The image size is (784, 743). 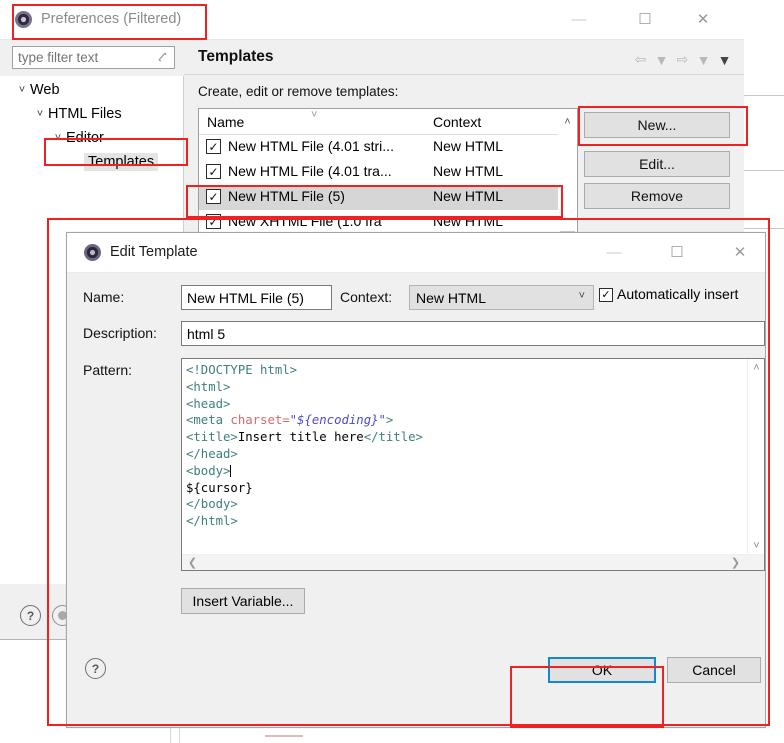 I want to click on pattern-line: <html>, so click(x=465, y=387).